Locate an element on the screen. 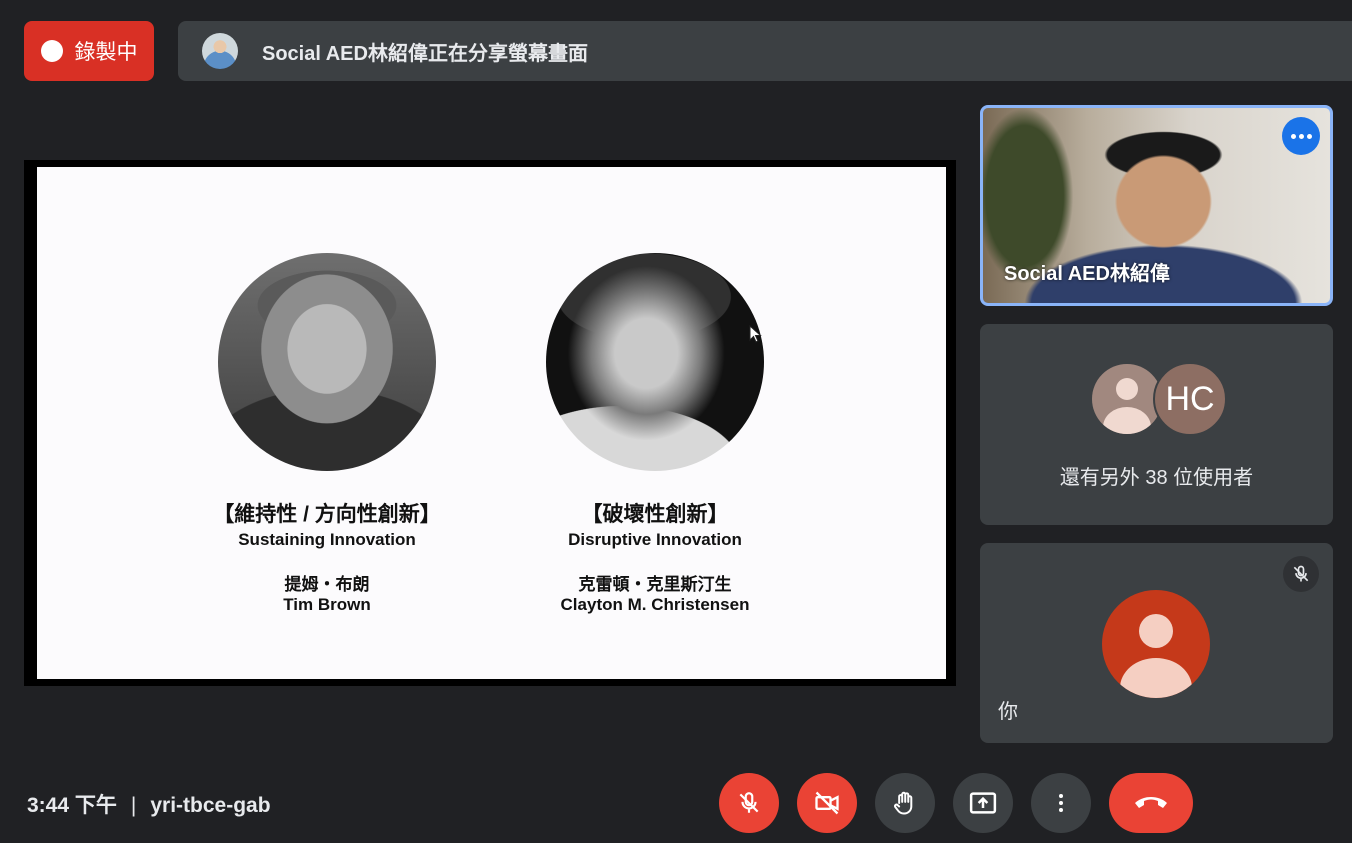 This screenshot has height=843, width=1352. present-now-button is located at coordinates (983, 803).